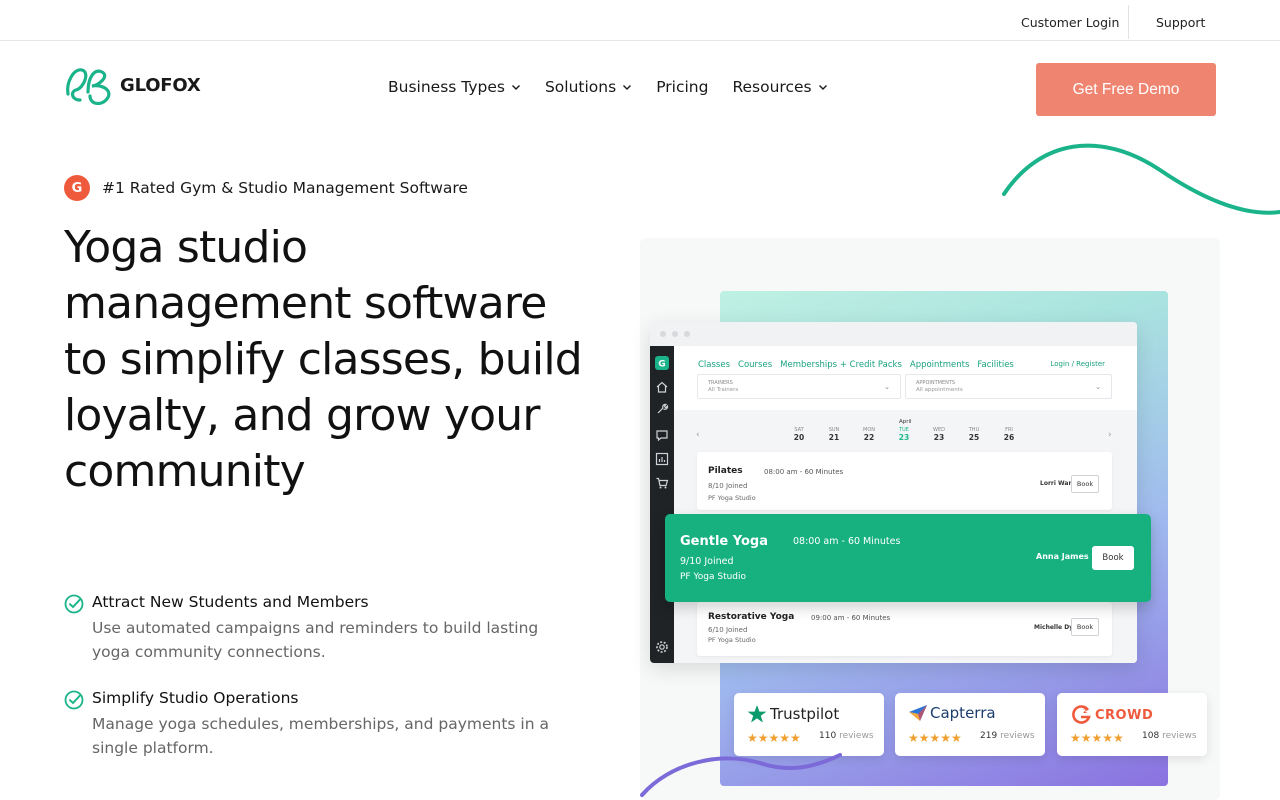 The width and height of the screenshot is (1280, 800). What do you see at coordinates (1124, 715) in the screenshot?
I see `review-brand: CROWD` at bounding box center [1124, 715].